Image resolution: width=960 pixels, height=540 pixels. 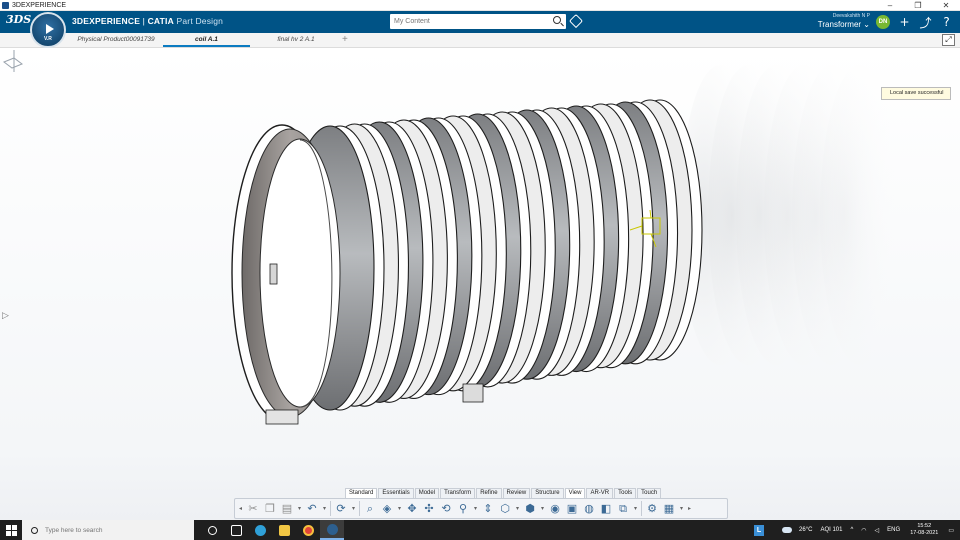 I want to click on tab-structure: Structure, so click(x=547, y=493).